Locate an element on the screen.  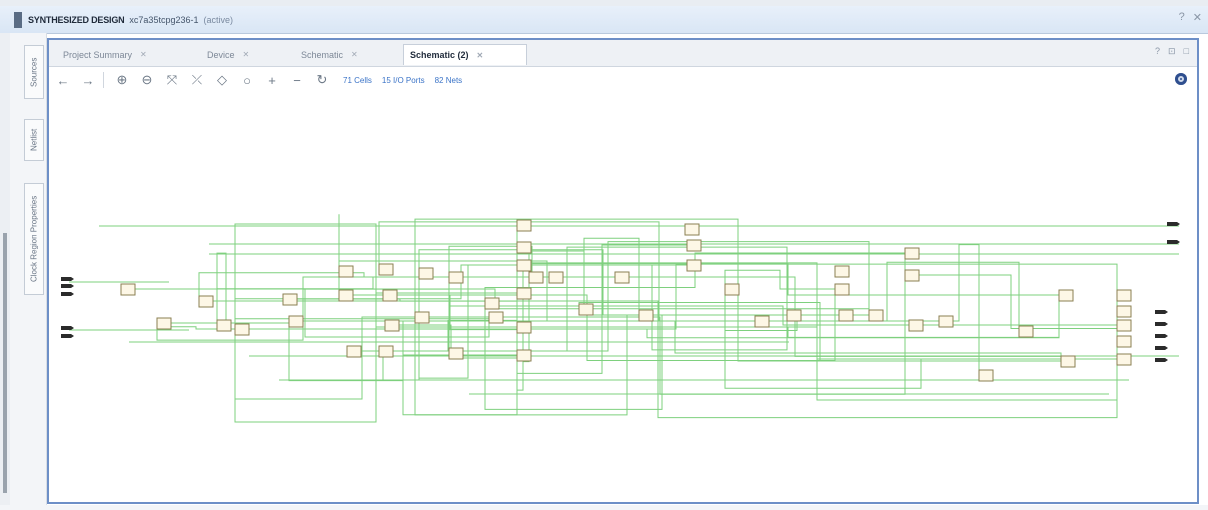
tab-schematic: Schematic ✕ is located at coordinates (347, 54).